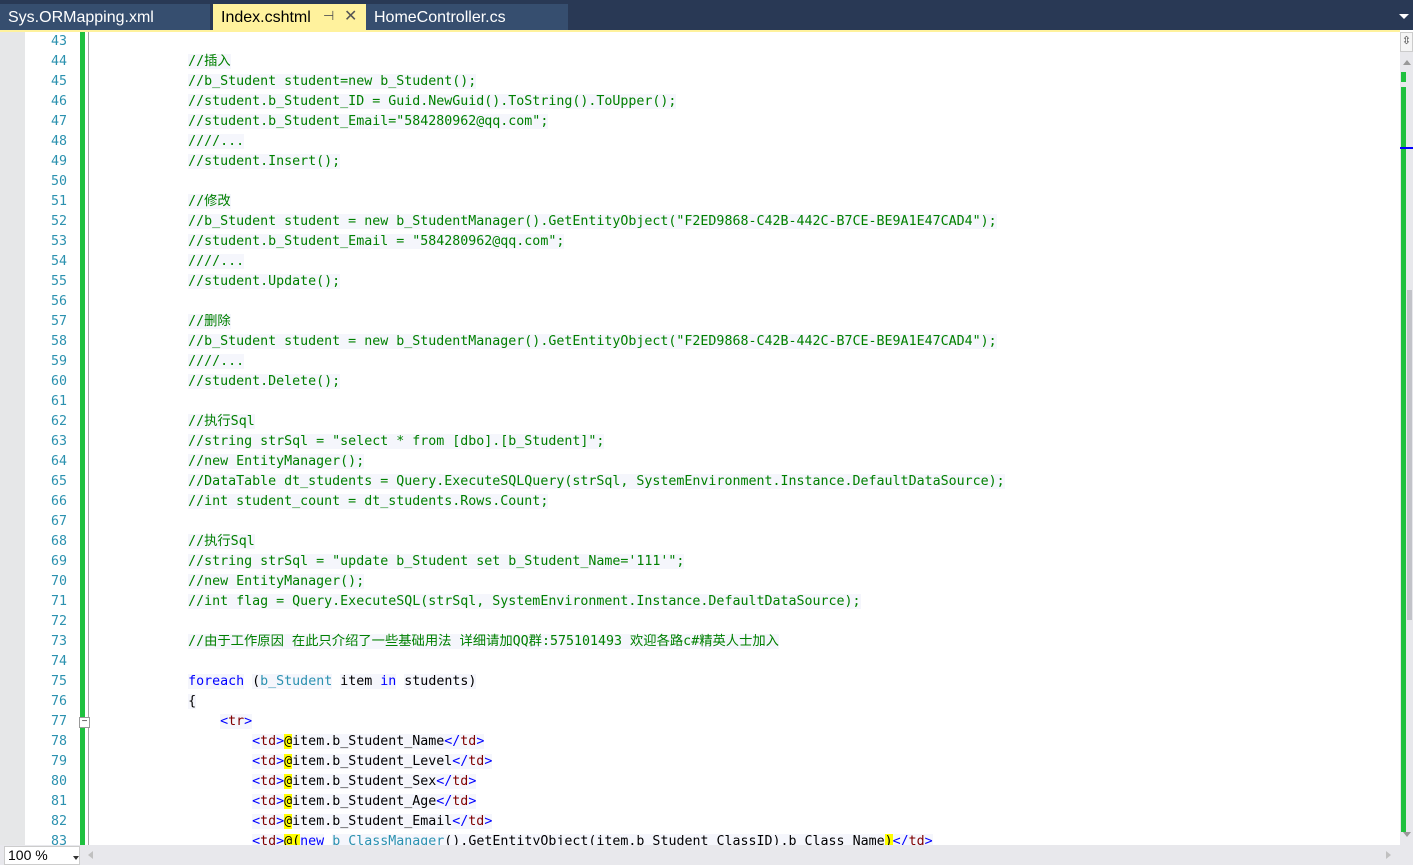  What do you see at coordinates (700, 762) in the screenshot?
I see `code-line: 79 <td>@item.b_Student_Level</td>` at bounding box center [700, 762].